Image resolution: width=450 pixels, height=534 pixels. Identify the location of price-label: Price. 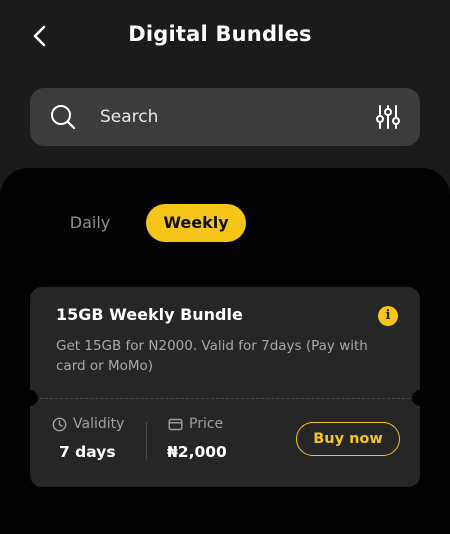
(195, 424).